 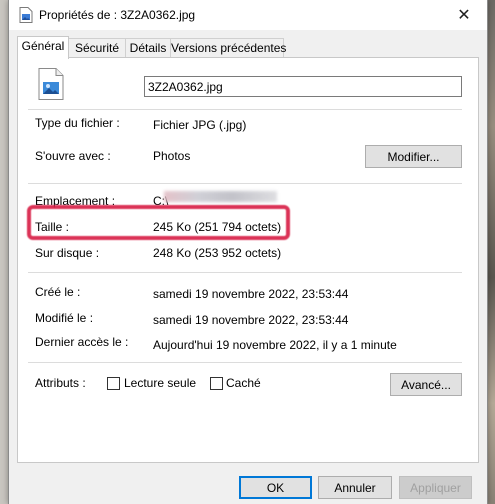 What do you see at coordinates (77, 123) in the screenshot?
I see `type-label: Type du fichier :` at bounding box center [77, 123].